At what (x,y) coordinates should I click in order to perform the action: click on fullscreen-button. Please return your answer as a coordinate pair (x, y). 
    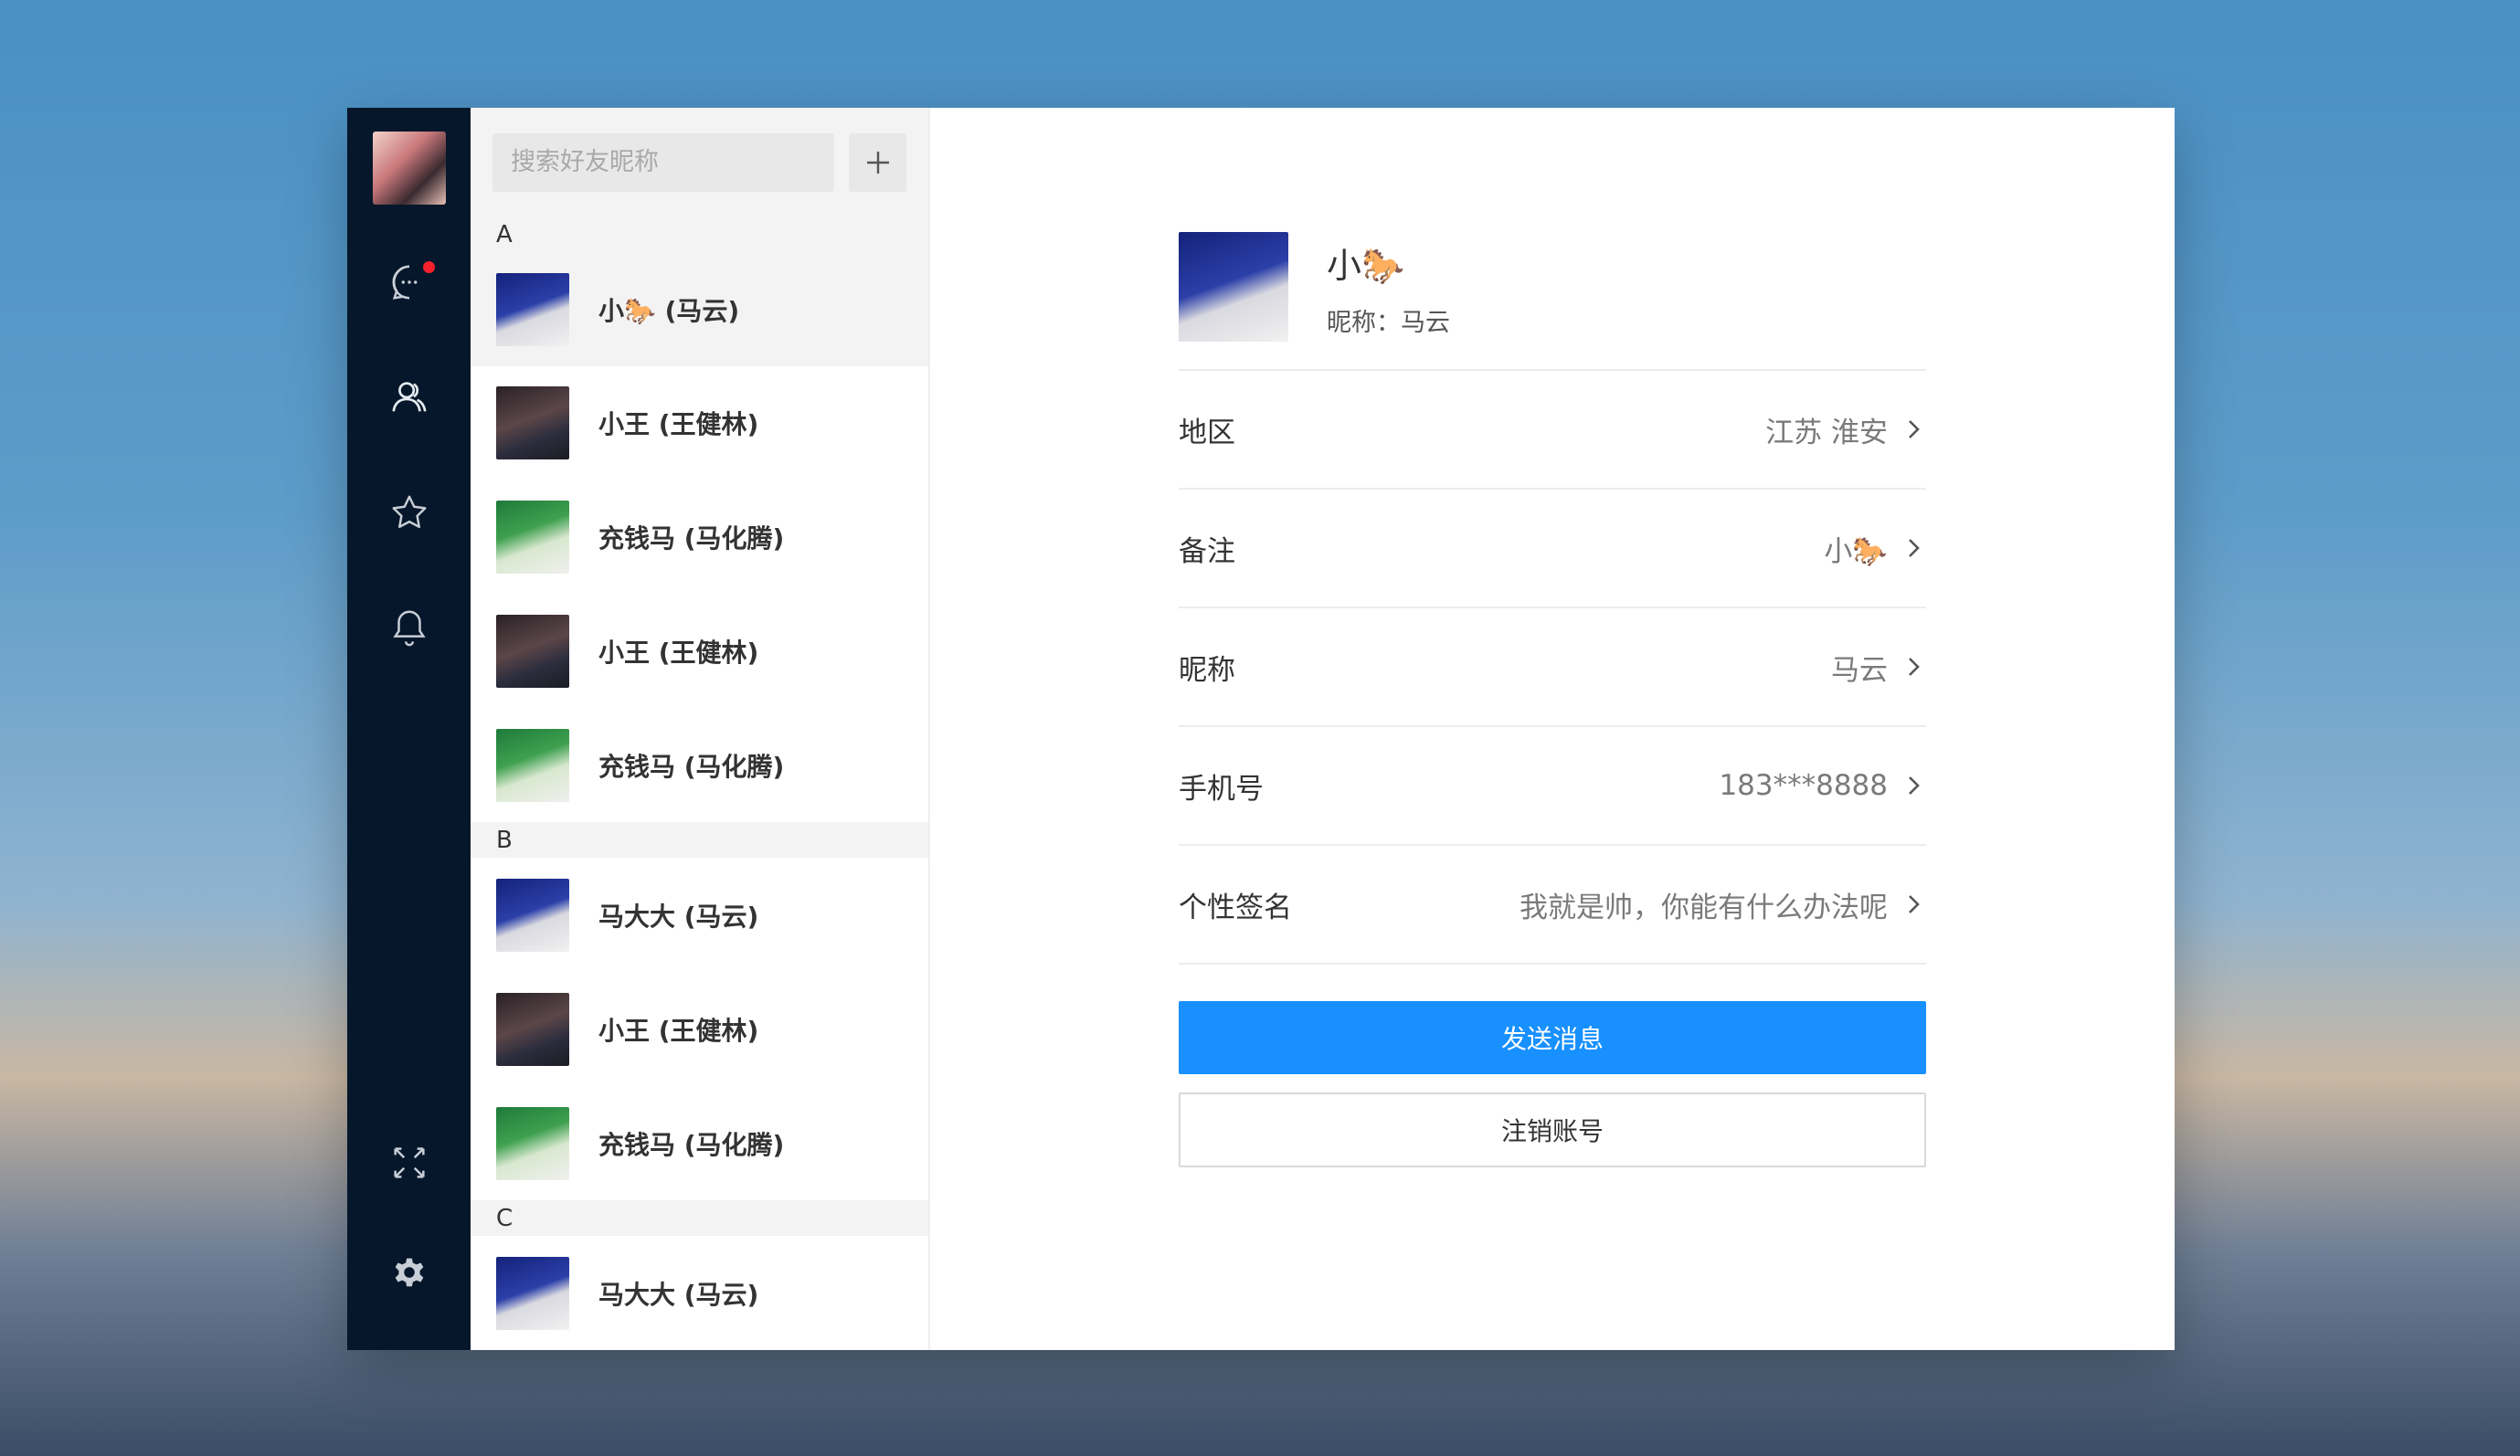
    Looking at the image, I should click on (409, 1163).